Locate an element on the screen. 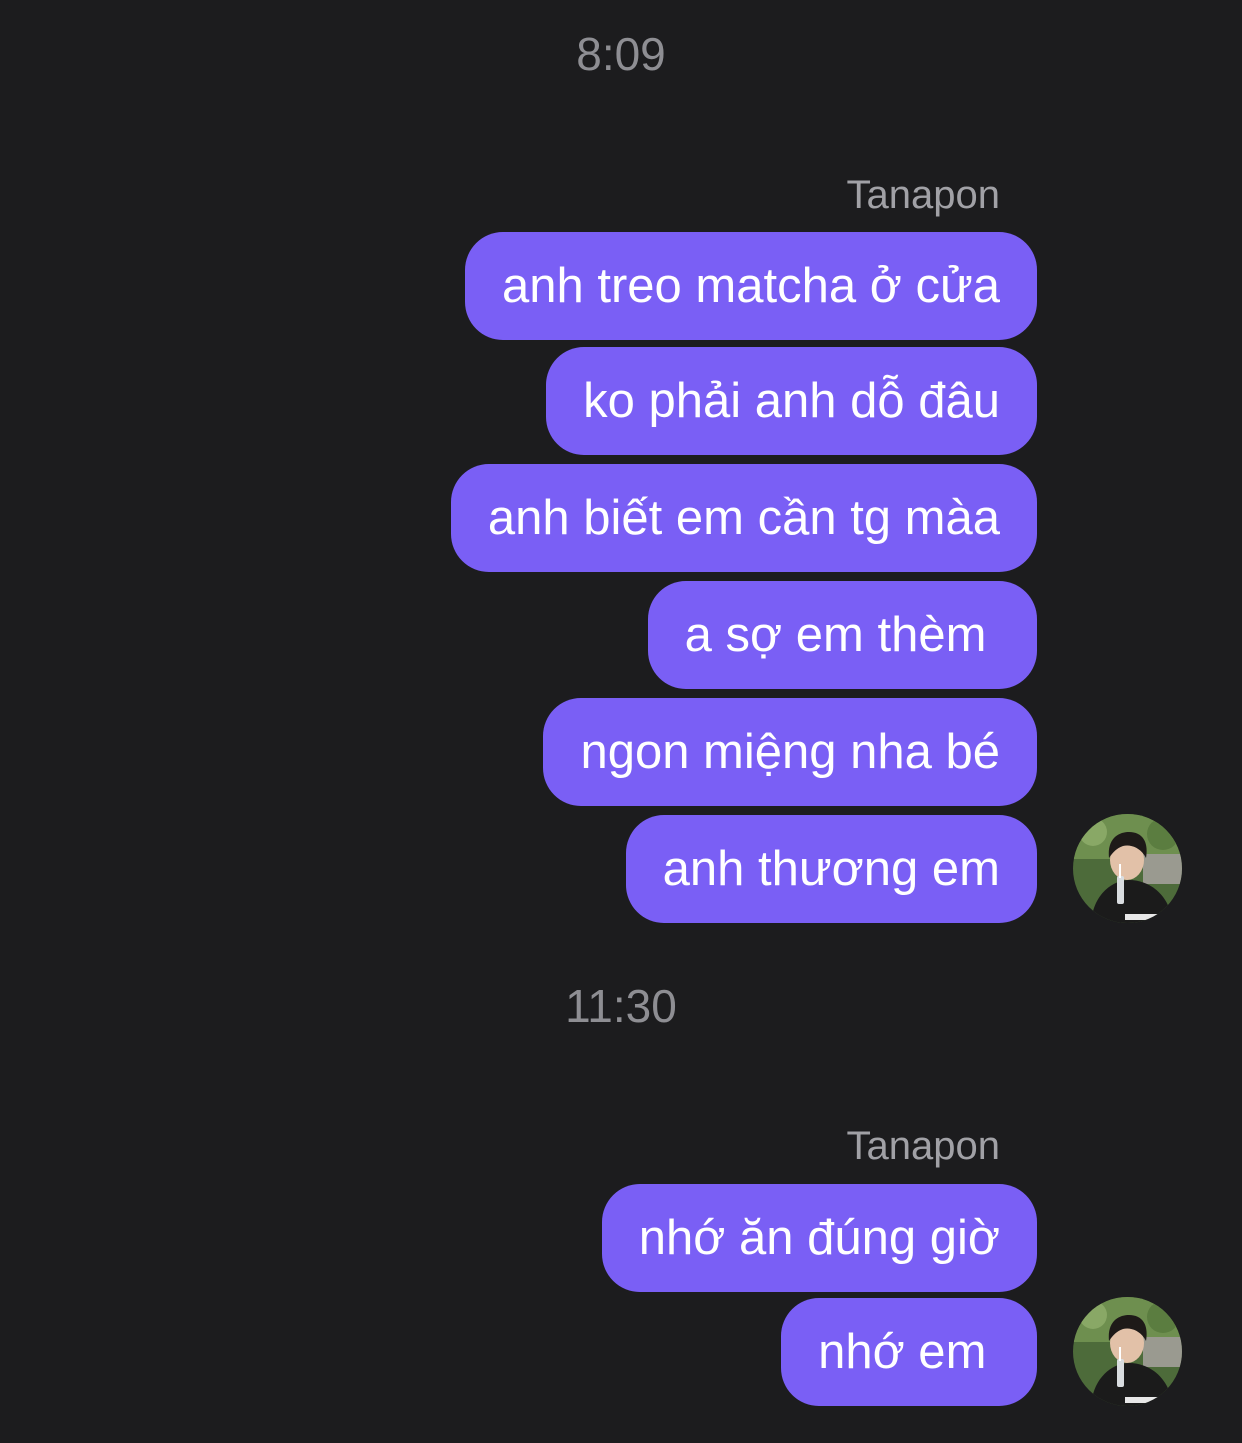 The width and height of the screenshot is (1242, 1443). message-bubble: anh biết em cần tg màa is located at coordinates (743, 518).